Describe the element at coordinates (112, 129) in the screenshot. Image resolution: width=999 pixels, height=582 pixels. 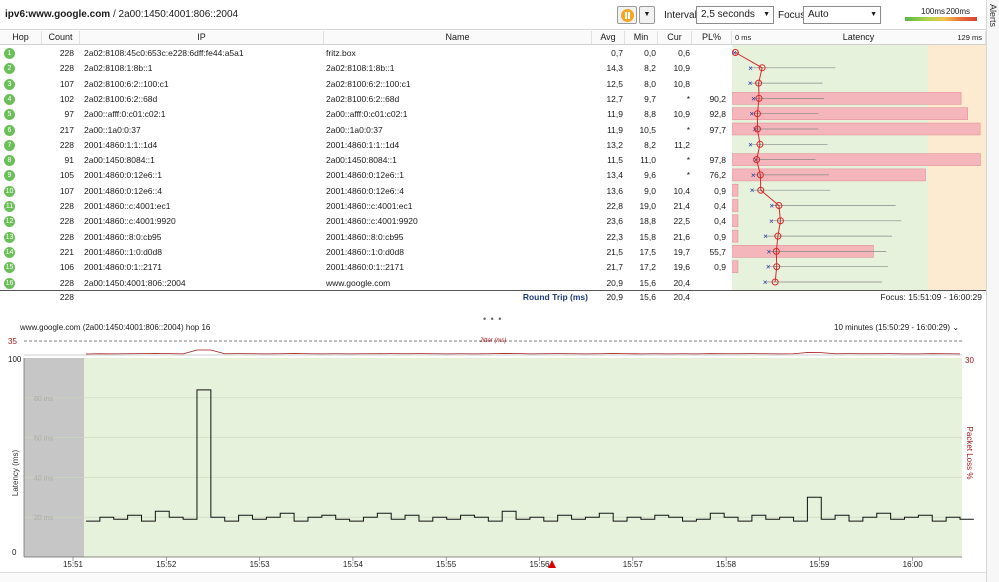
I see `hop-ip: 2a00::1a0:0:37` at that location.